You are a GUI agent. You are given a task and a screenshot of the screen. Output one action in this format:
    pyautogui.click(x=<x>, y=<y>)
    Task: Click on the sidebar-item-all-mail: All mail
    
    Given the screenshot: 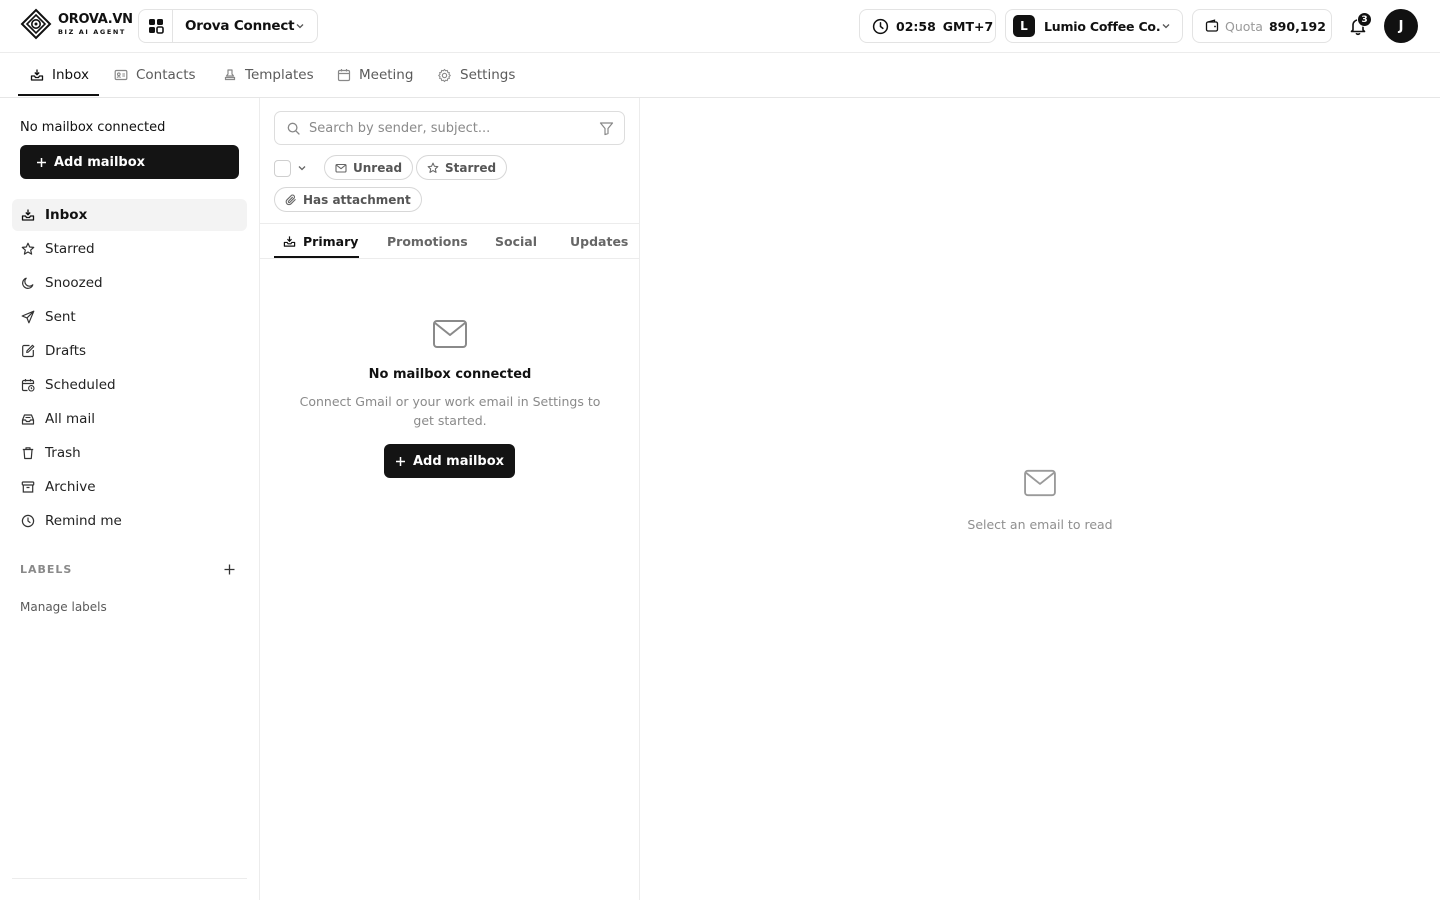 What is the action you would take?
    pyautogui.click(x=129, y=419)
    